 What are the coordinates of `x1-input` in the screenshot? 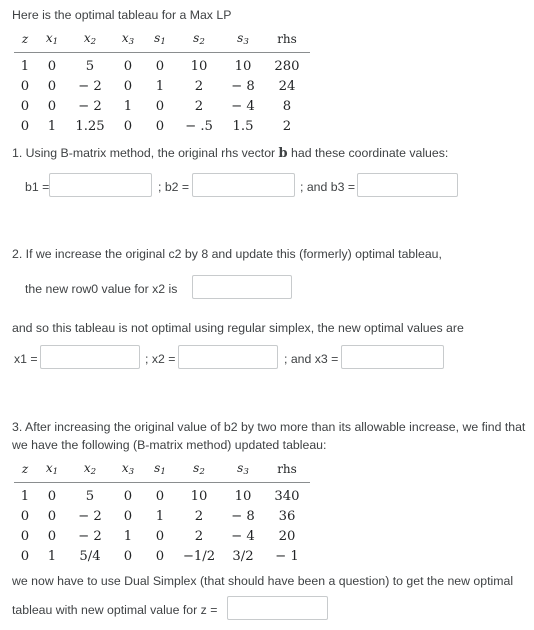 It's located at (90, 357).